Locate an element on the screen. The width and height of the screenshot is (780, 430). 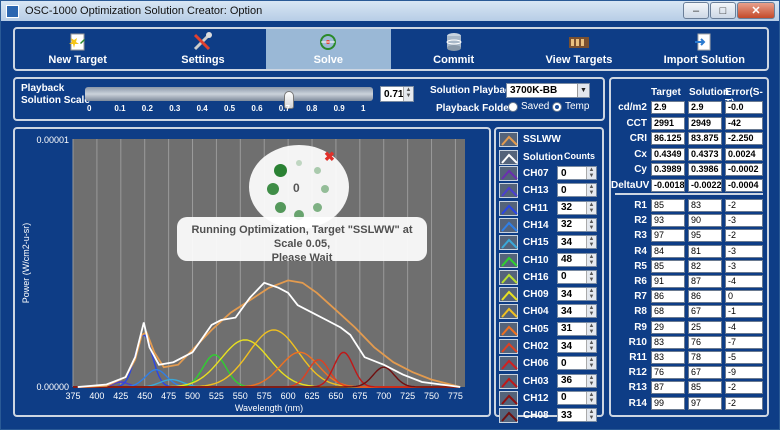
channel-row-ch16: CH16 0 ▲ ▼ is located at coordinates (549, 277).